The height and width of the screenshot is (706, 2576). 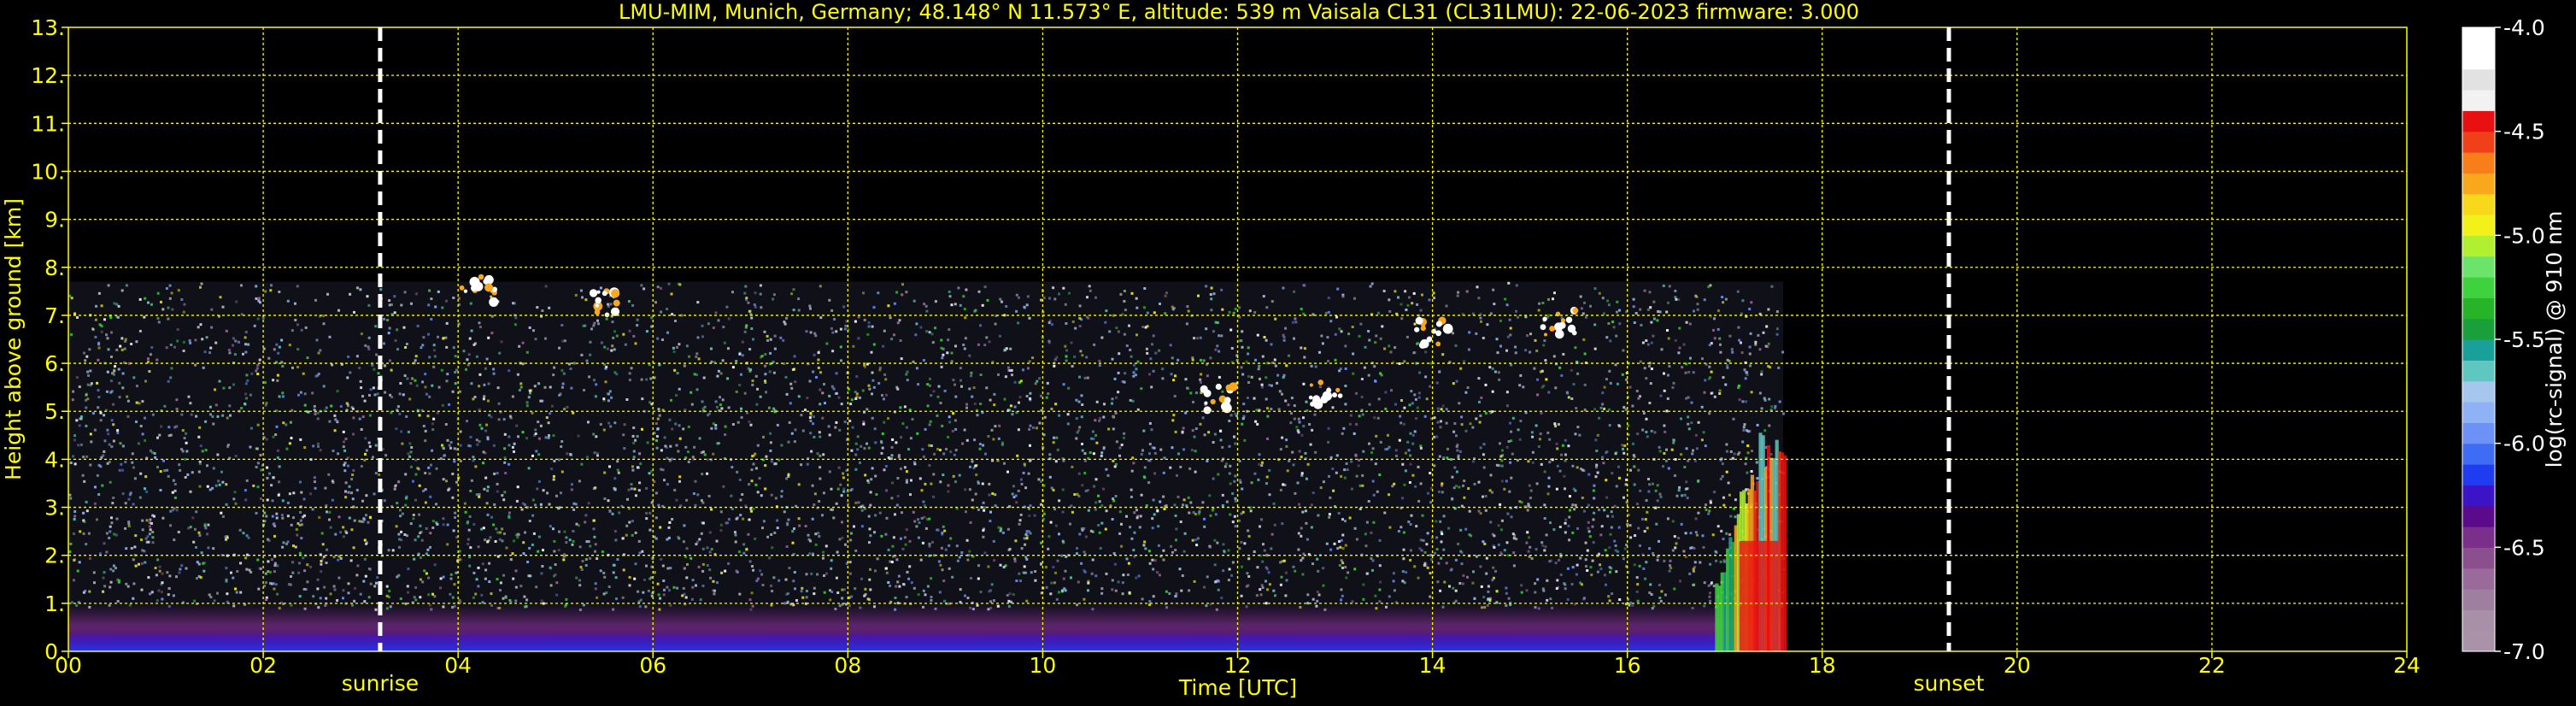 I want to click on near-surface-layer, so click(x=926, y=642).